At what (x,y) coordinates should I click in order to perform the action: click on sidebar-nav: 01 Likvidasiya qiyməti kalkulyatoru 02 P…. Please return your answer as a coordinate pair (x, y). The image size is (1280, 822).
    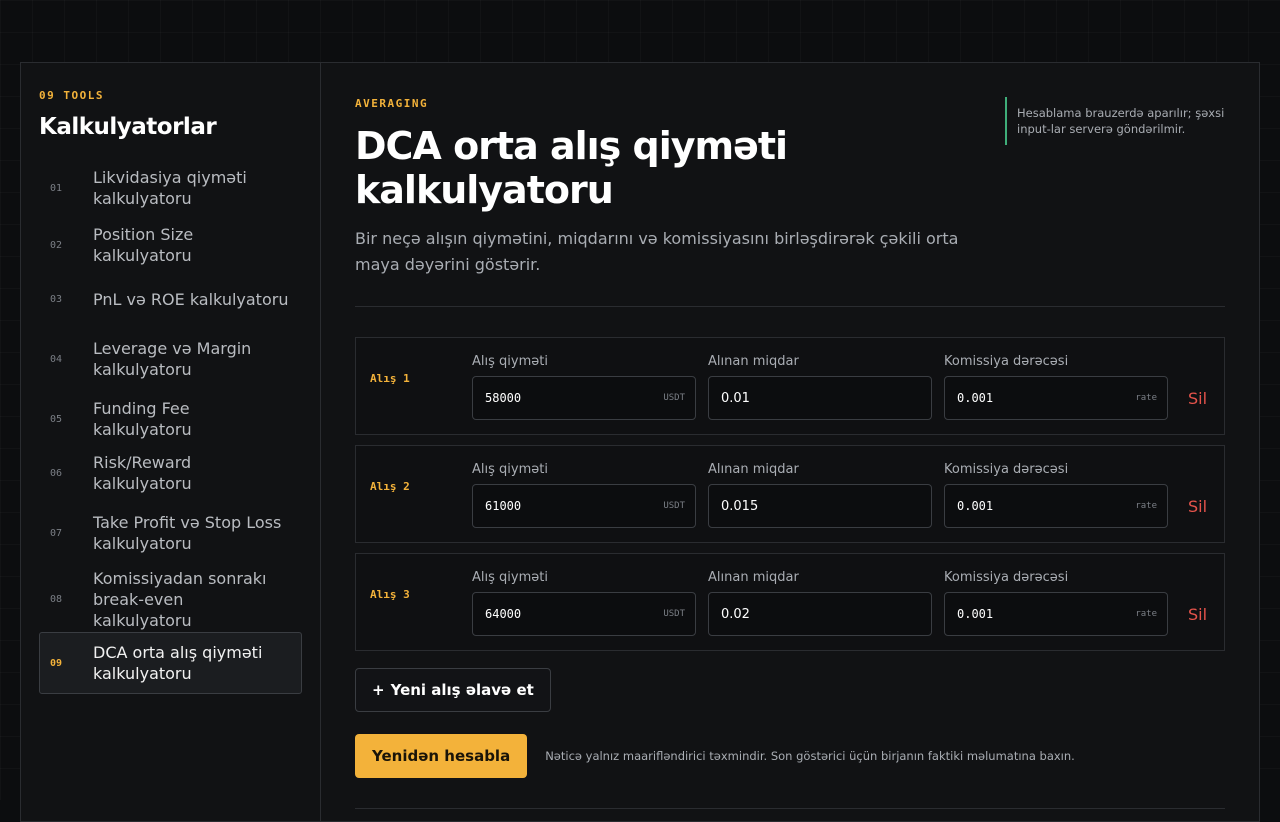
    Looking at the image, I should click on (170, 426).